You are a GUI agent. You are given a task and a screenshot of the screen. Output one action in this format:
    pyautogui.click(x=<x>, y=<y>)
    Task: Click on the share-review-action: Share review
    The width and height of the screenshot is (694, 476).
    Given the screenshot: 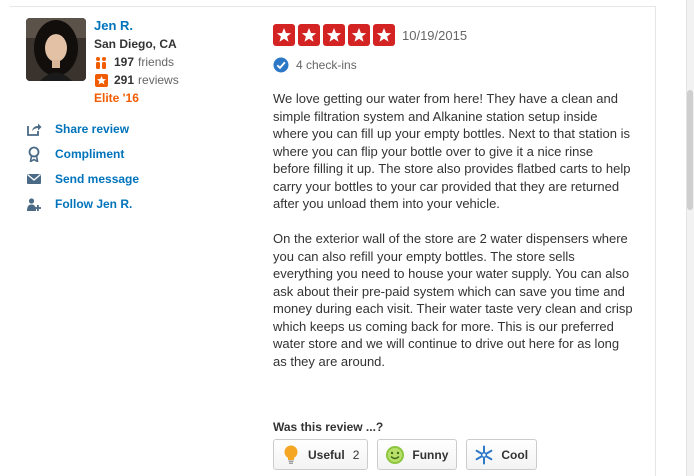 What is the action you would take?
    pyautogui.click(x=141, y=128)
    